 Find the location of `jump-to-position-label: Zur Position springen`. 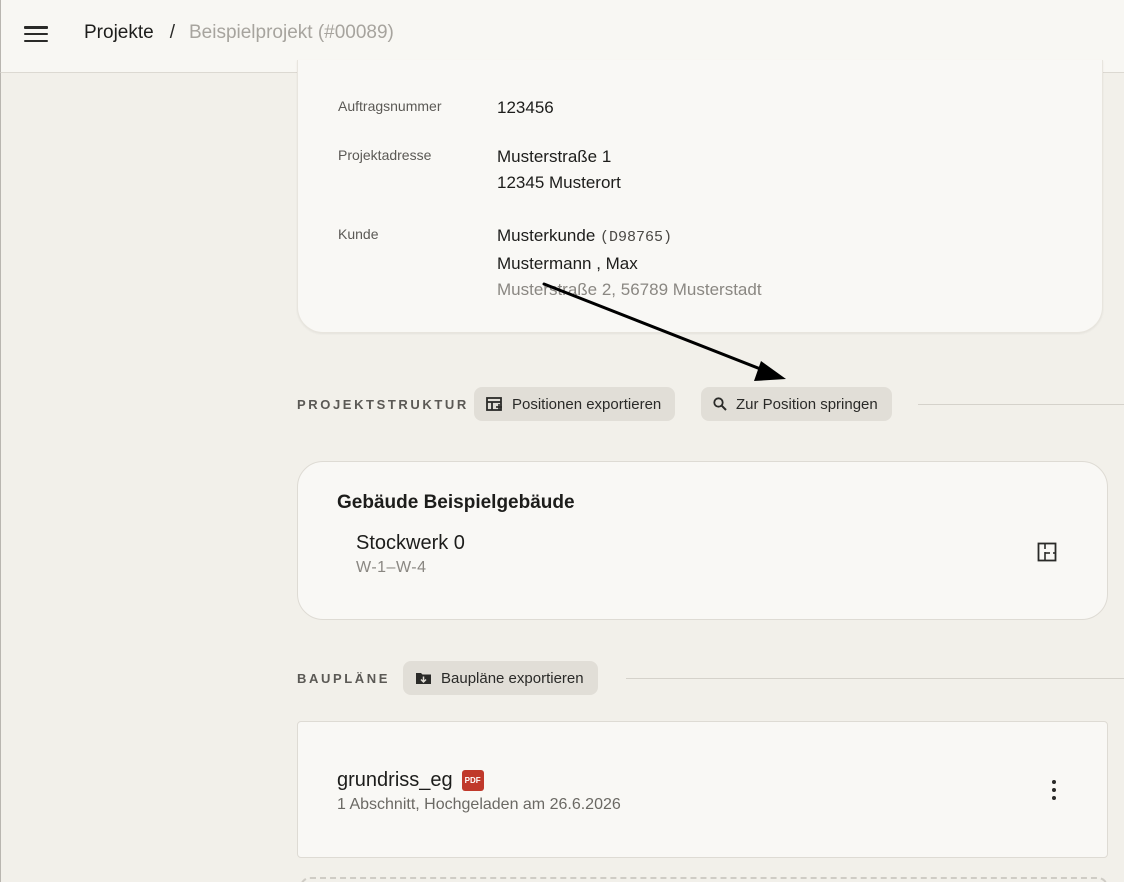

jump-to-position-label: Zur Position springen is located at coordinates (807, 404).